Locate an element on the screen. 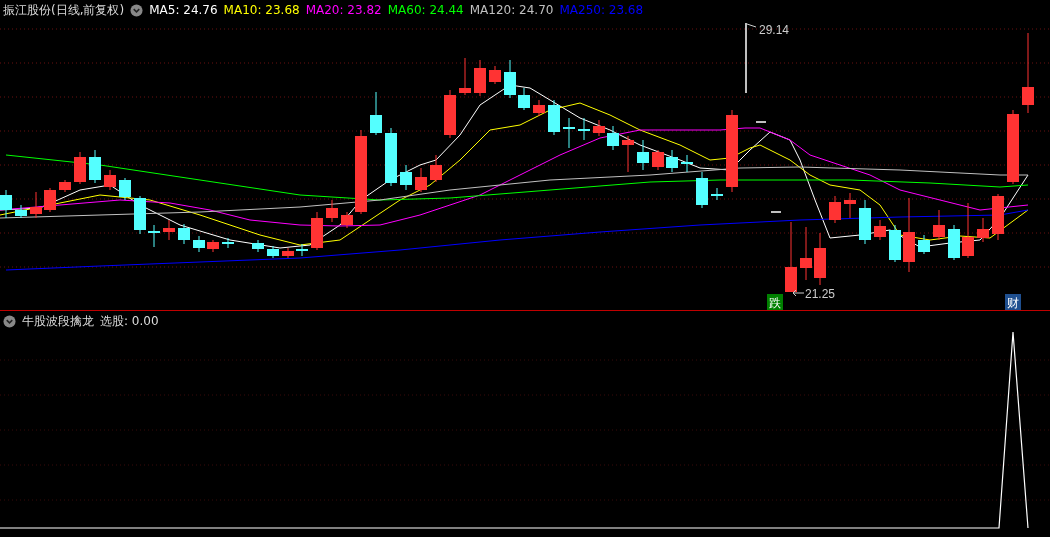 The image size is (1050, 537). moving-average-value: MA120: 24.70 is located at coordinates (511, 10).